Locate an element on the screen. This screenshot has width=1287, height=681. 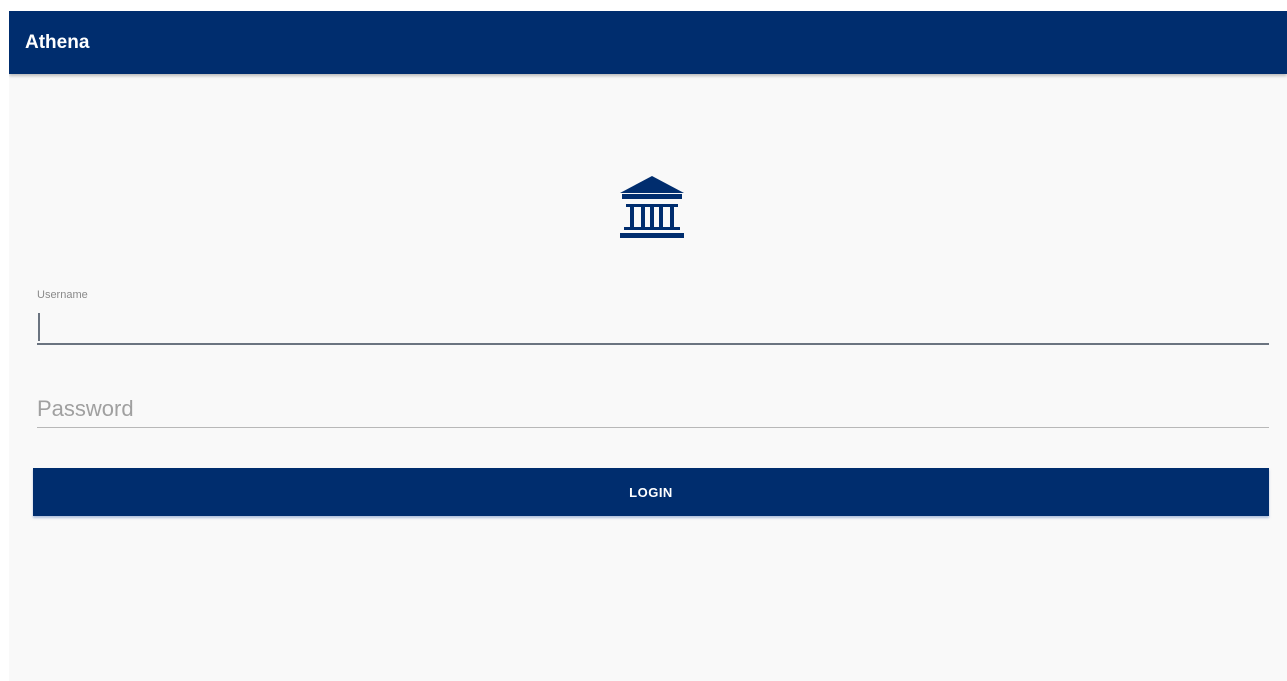
username-label: Username is located at coordinates (62, 295).